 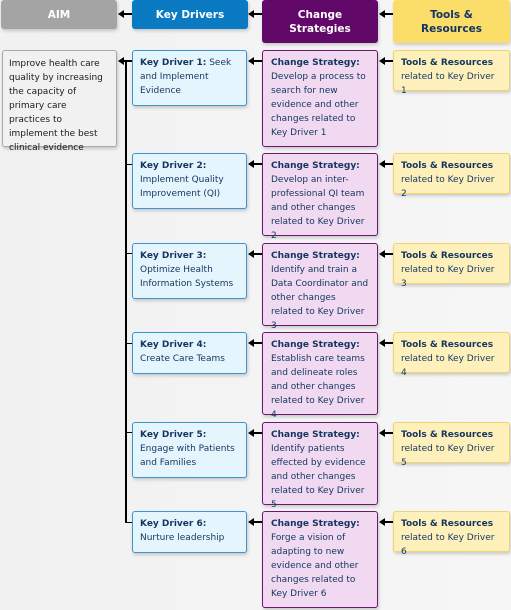 What do you see at coordinates (448, 277) in the screenshot?
I see `tools-text: related to Key Driver 3` at bounding box center [448, 277].